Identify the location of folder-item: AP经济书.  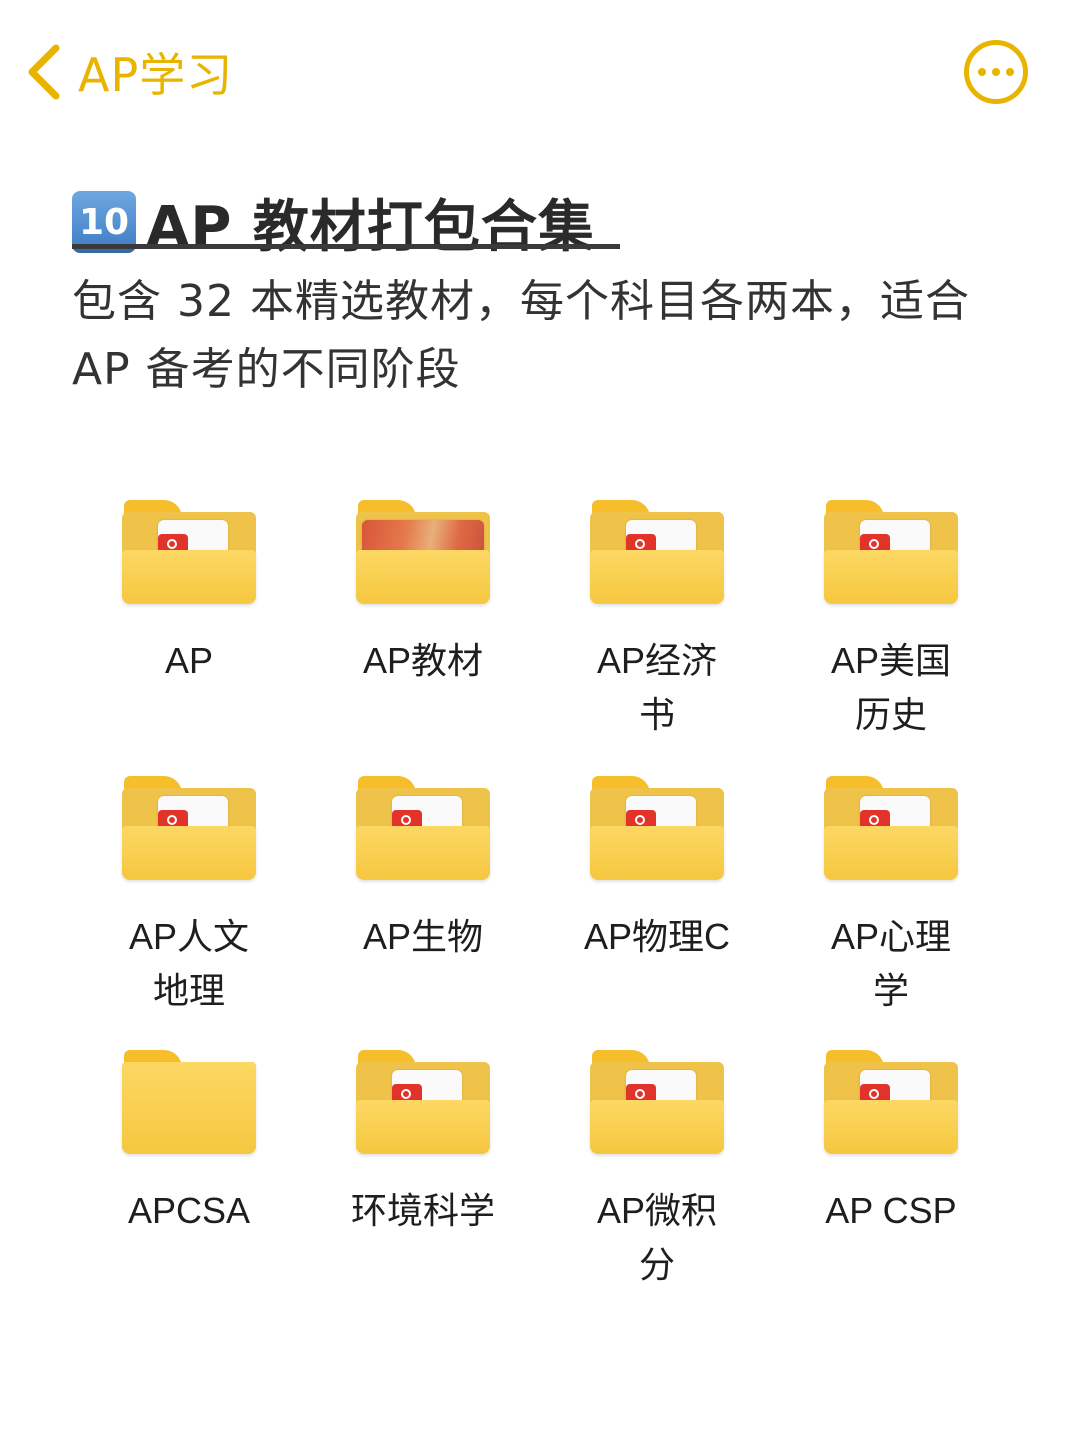
(657, 617).